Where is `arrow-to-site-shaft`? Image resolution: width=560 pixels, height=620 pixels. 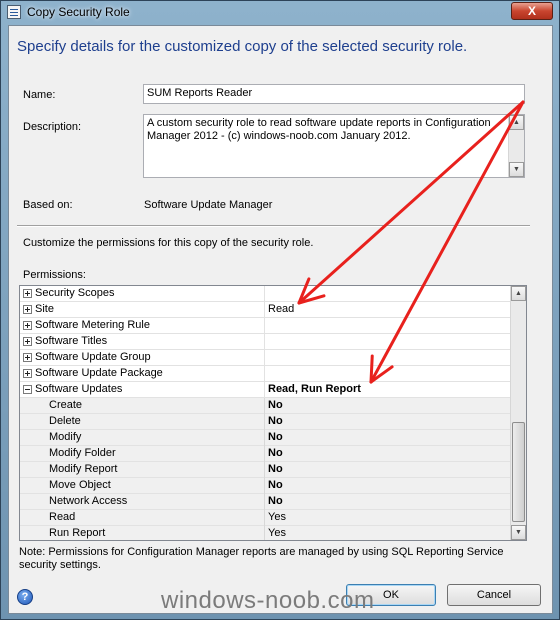 arrow-to-site-shaft is located at coordinates (411, 202).